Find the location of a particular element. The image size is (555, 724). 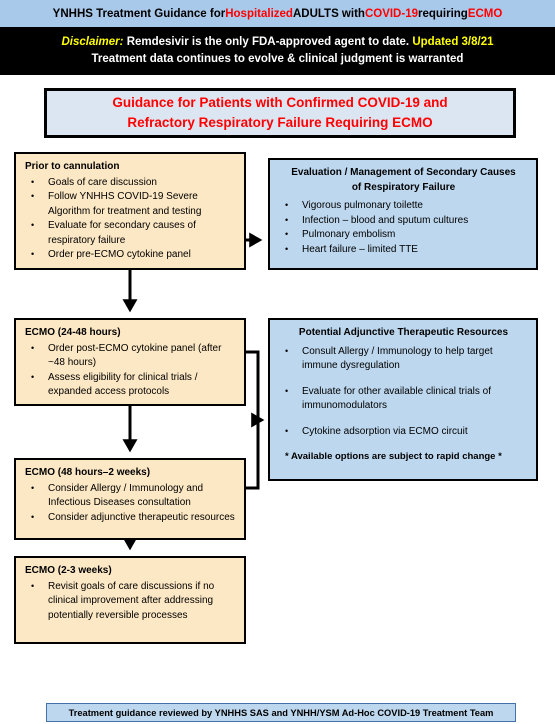

box-prior-title: Prior to cannulation is located at coordinates (72, 166).